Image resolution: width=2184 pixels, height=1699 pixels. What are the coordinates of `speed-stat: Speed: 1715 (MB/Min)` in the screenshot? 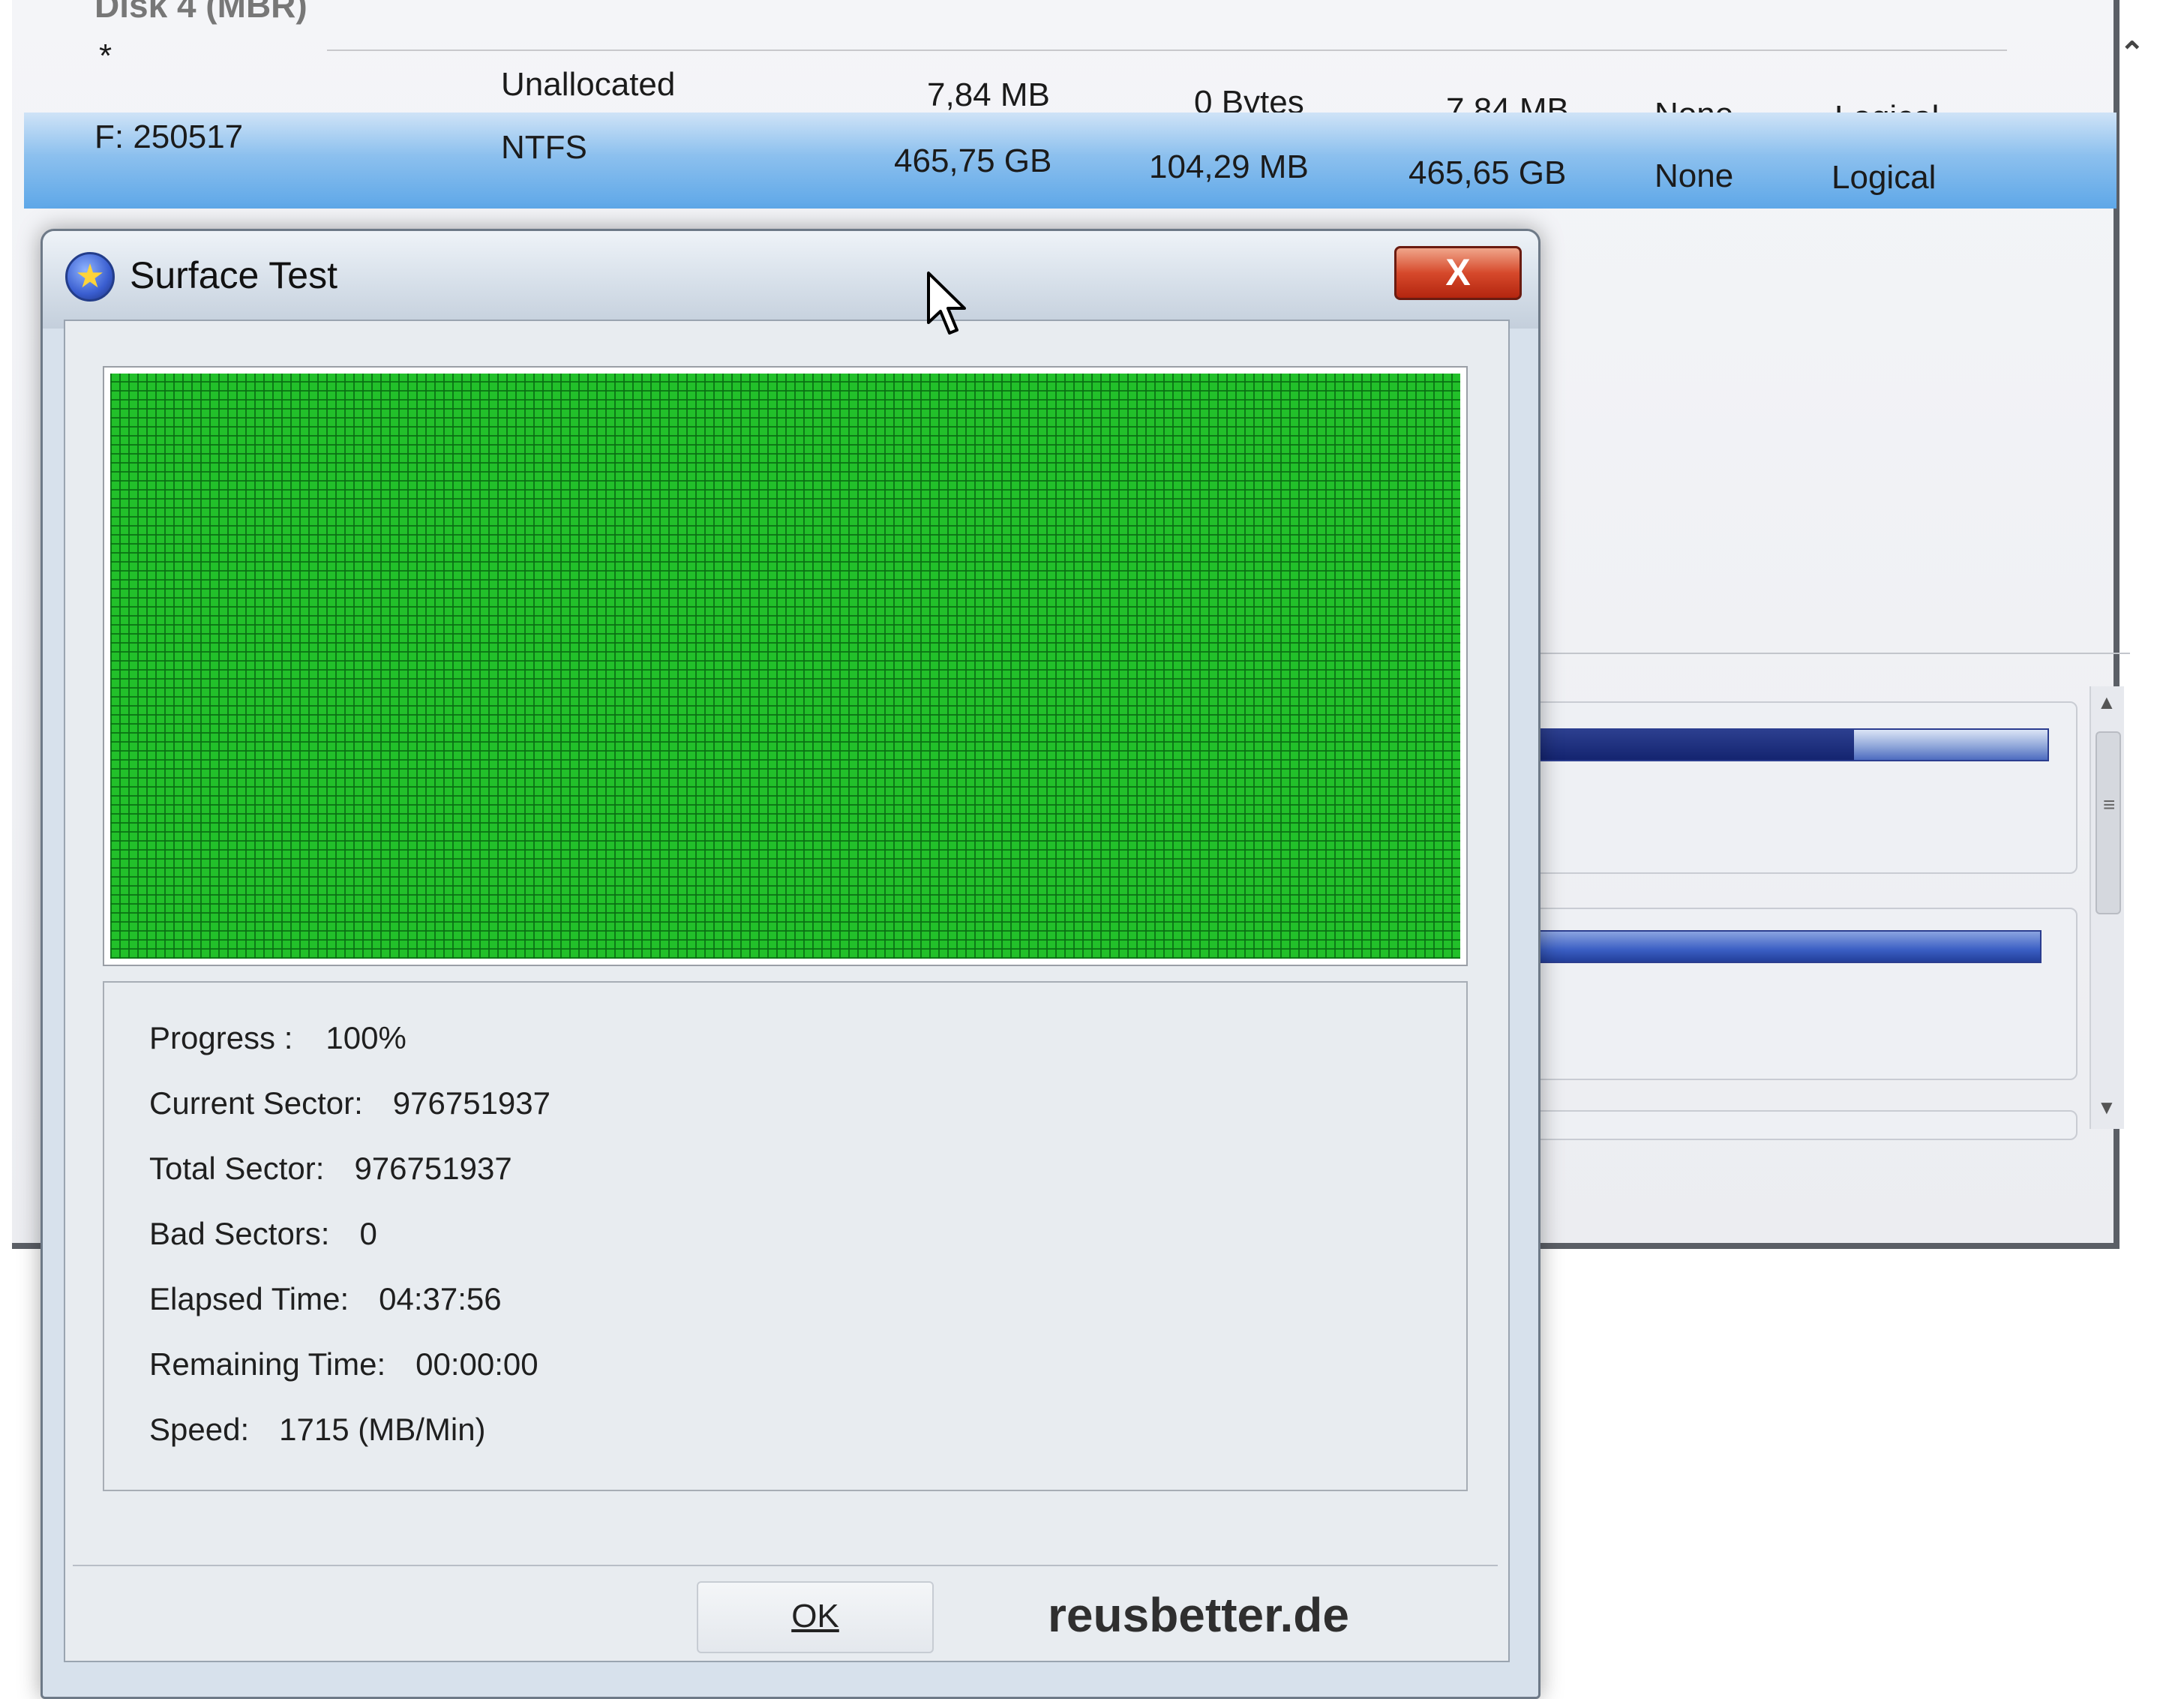 It's located at (317, 1430).